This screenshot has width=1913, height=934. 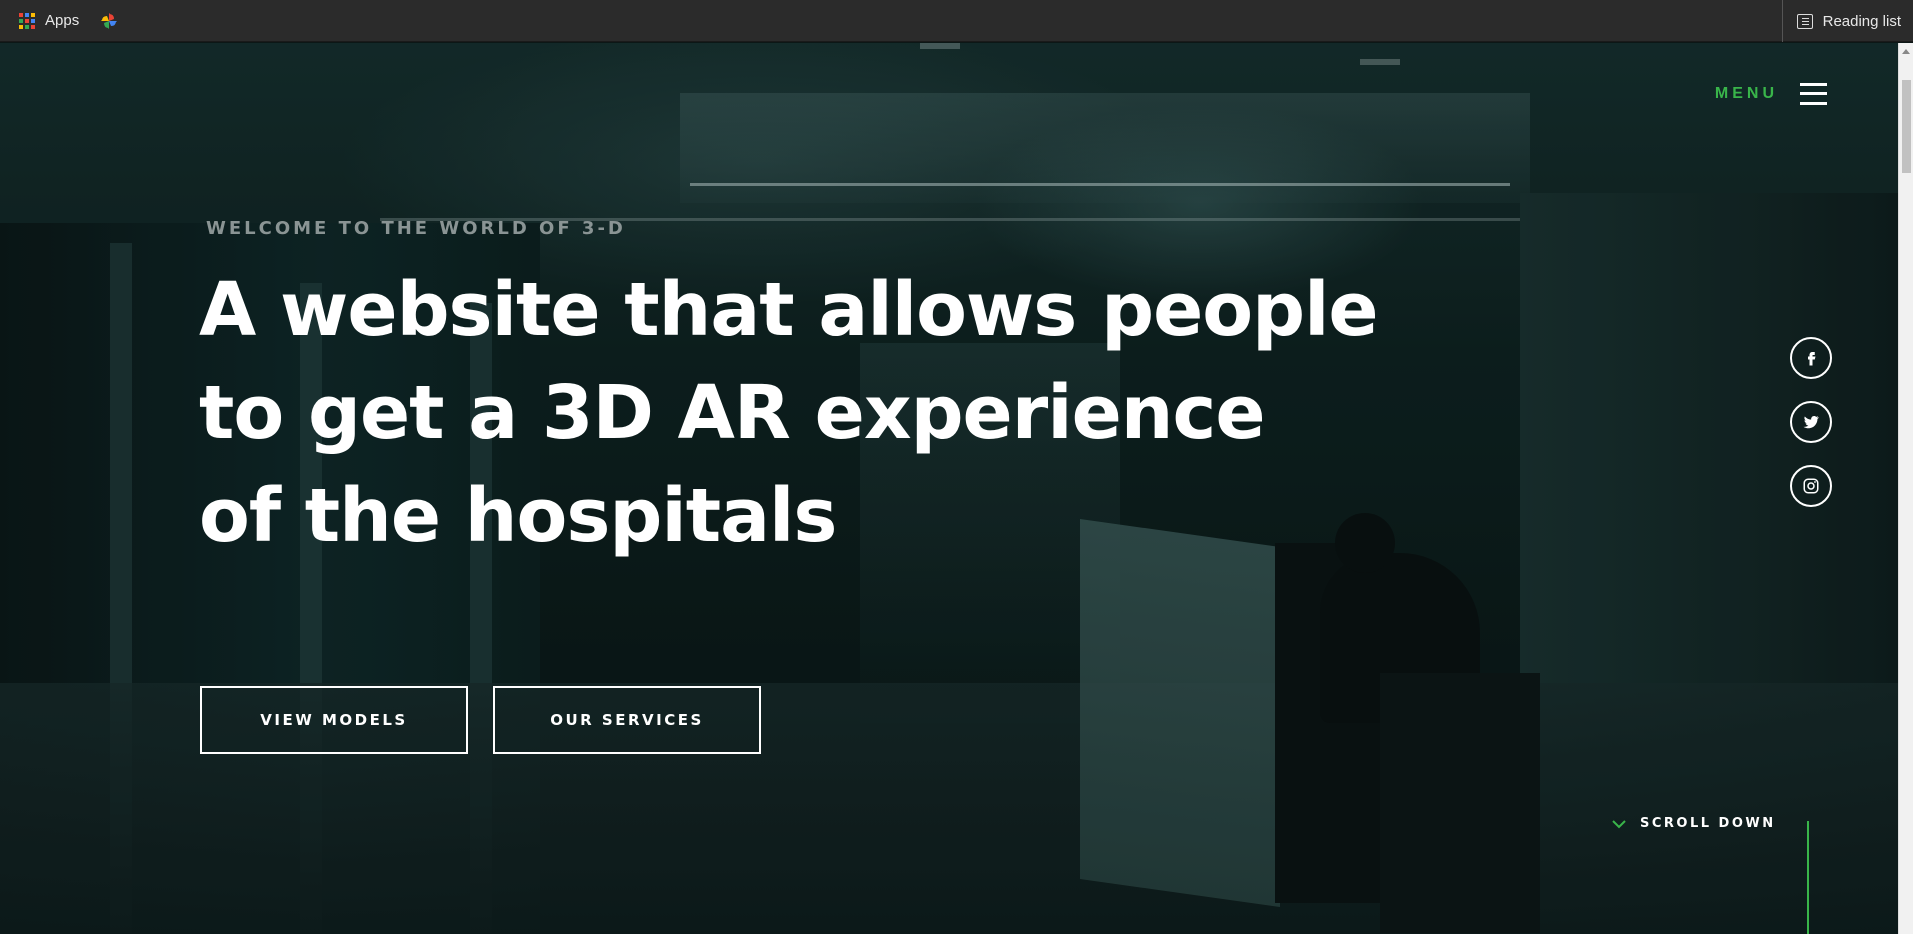 I want to click on page-scrollbar, so click(x=1905, y=488).